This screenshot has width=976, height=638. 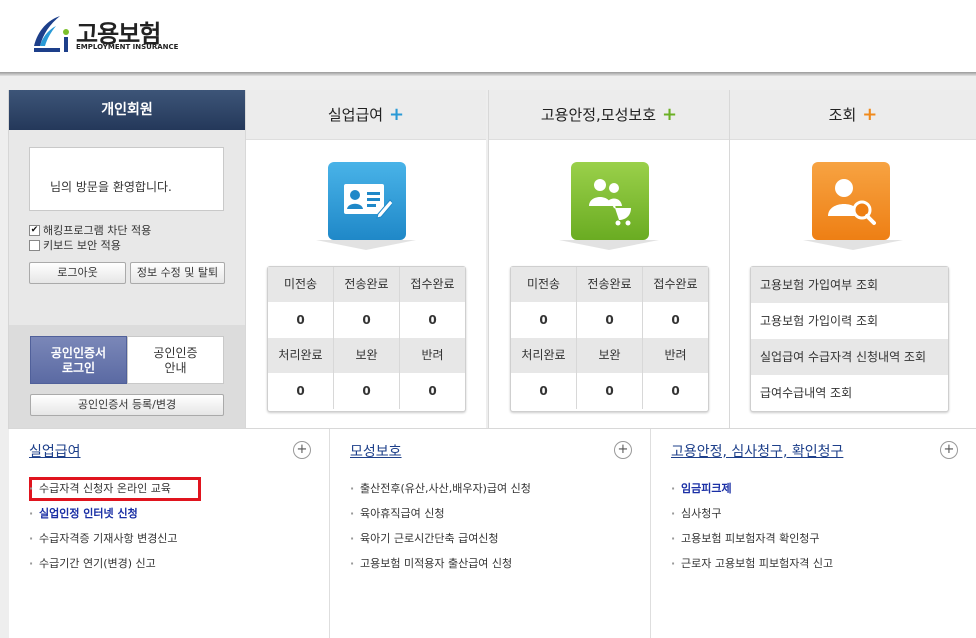 I want to click on menu-title-stability-appeals: 고용안정, 심사청구, 확인청구, so click(x=757, y=451).